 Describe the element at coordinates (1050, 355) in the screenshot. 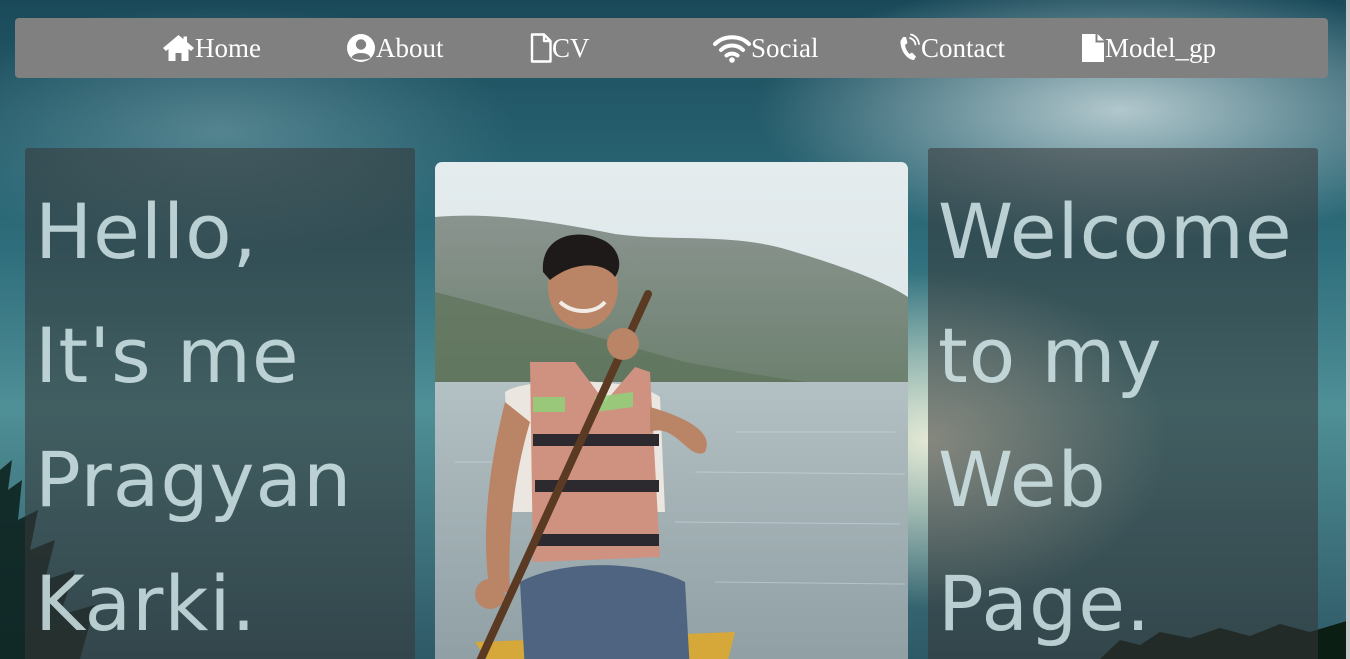

I see `welcome-line: to my` at that location.